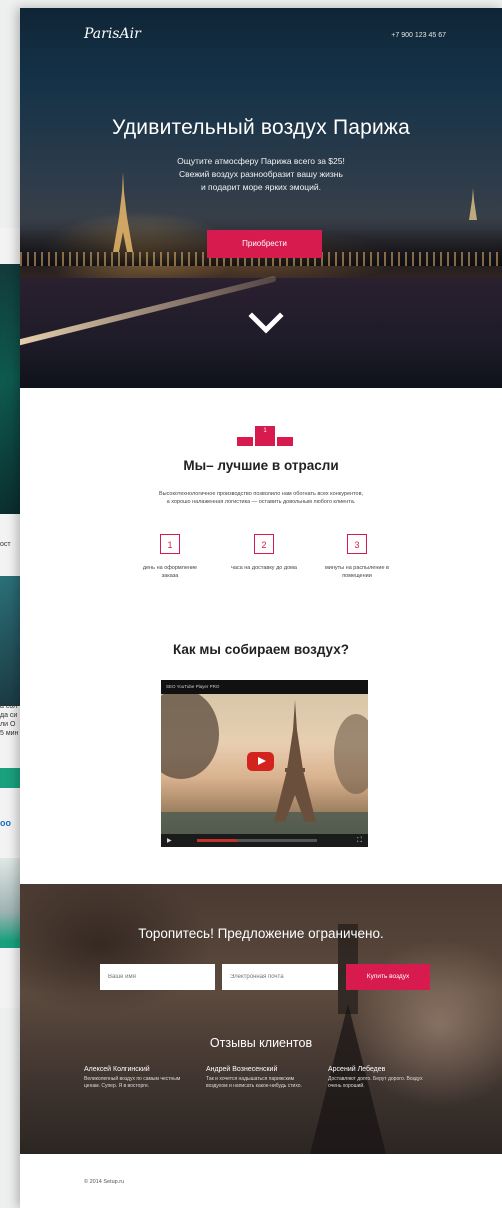 This screenshot has width=502, height=1208. Describe the element at coordinates (357, 1069) in the screenshot. I see `review-author: Арсений Лебедев` at that location.